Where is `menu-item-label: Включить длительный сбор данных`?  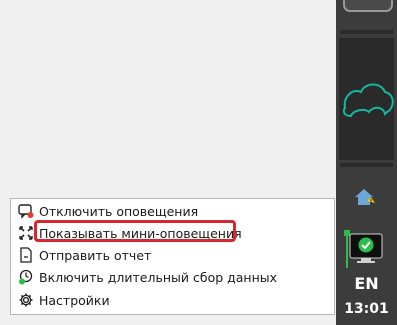 menu-item-label: Включить длительный сбор данных is located at coordinates (158, 277).